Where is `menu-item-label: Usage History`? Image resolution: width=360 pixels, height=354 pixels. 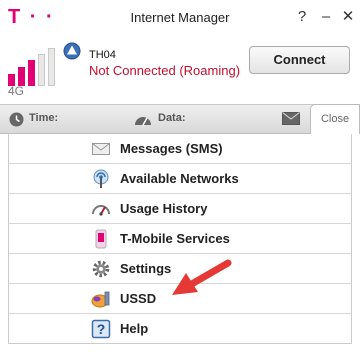
menu-item-label: Usage History is located at coordinates (164, 208).